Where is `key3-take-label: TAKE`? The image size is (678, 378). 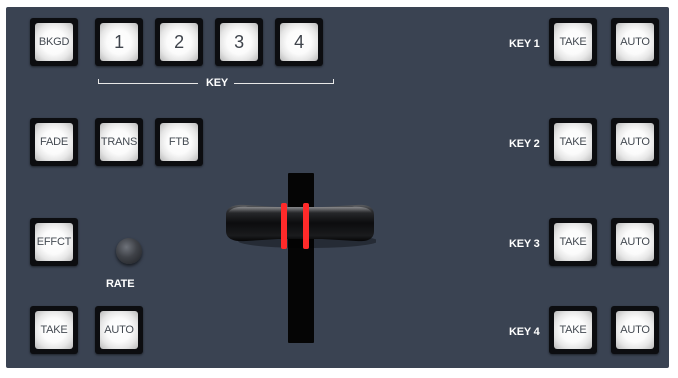 key3-take-label: TAKE is located at coordinates (573, 242).